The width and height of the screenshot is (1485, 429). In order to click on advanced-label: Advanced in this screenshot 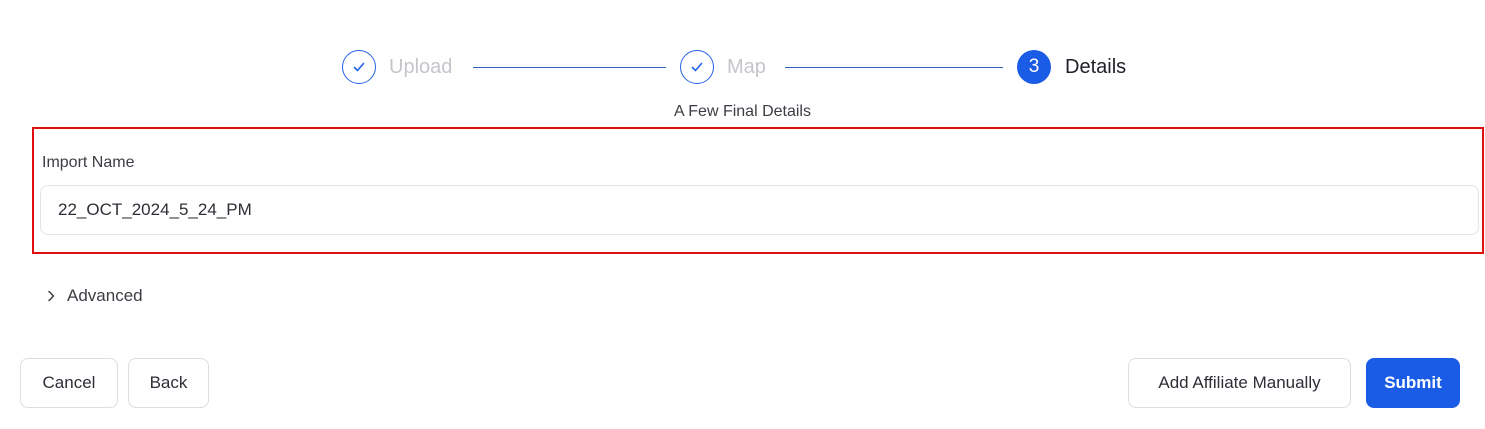, I will do `click(105, 295)`.